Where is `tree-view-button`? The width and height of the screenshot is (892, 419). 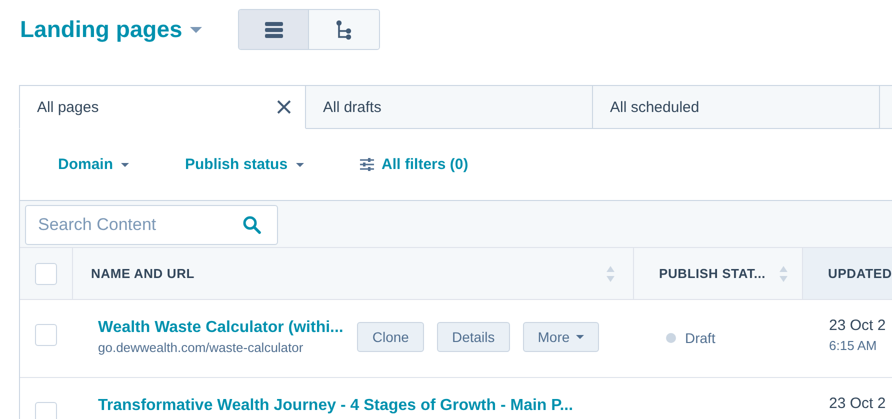
tree-view-button is located at coordinates (344, 29).